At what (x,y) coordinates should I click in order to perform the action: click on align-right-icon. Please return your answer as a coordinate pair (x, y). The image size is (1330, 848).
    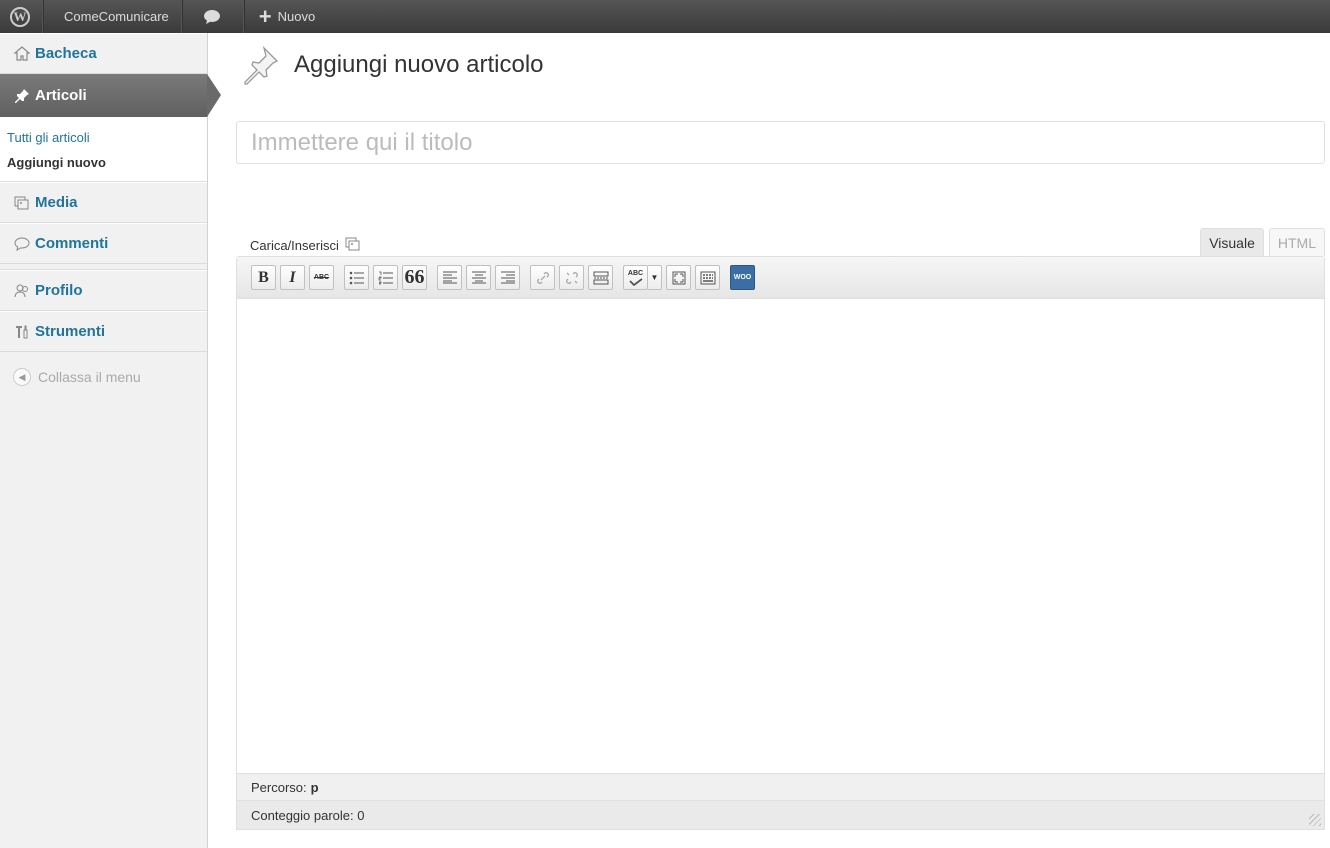
    Looking at the image, I should click on (507, 277).